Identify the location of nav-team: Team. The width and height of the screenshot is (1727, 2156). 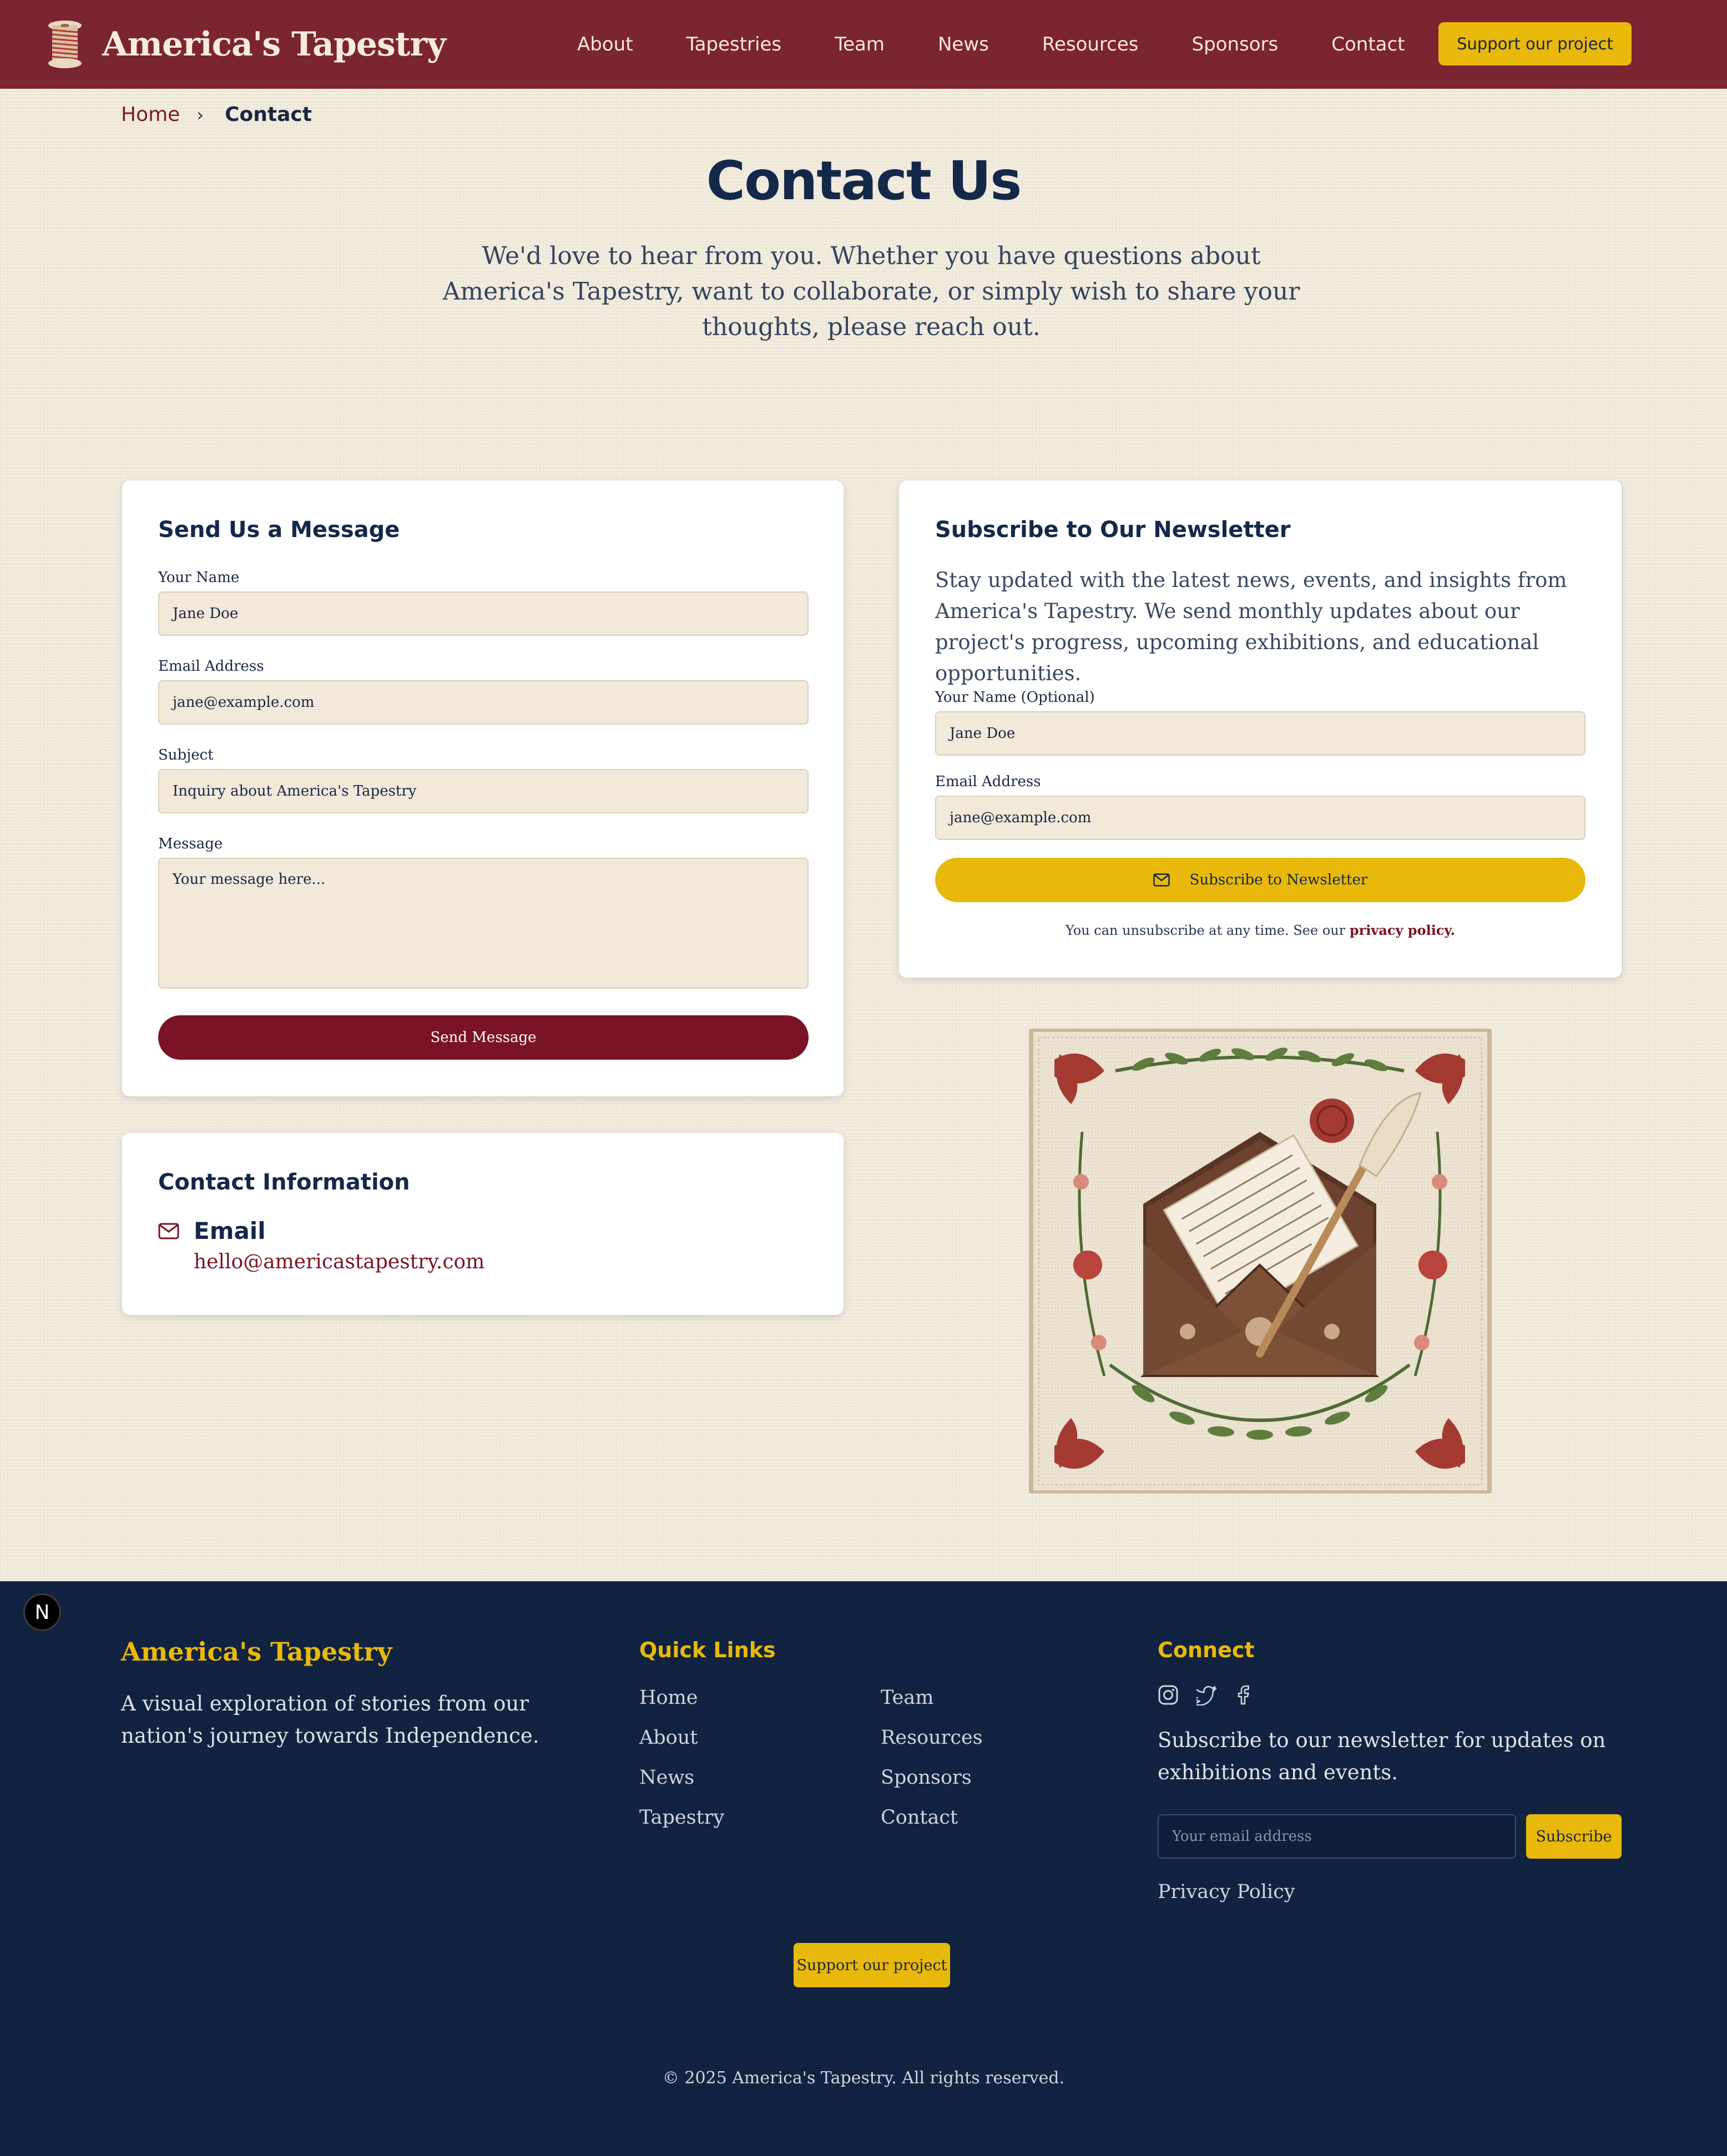
(860, 44).